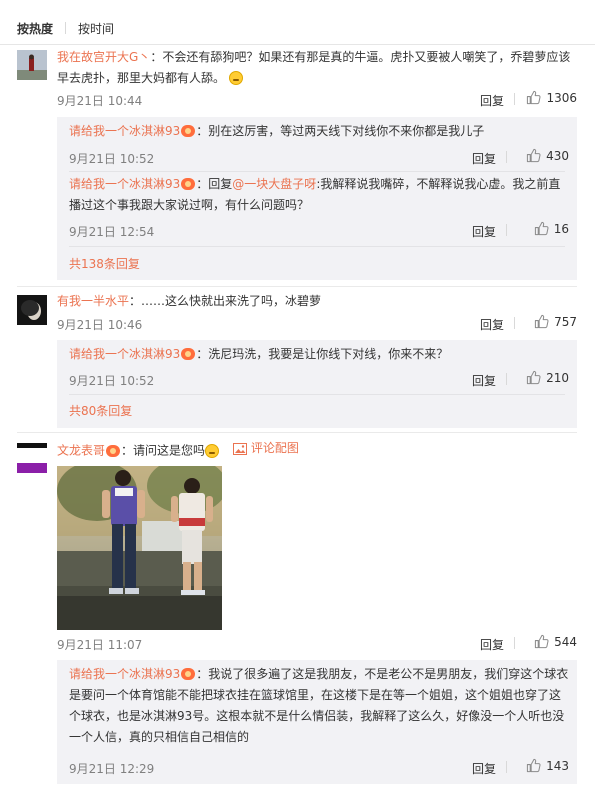 The width and height of the screenshot is (595, 787). What do you see at coordinates (557, 377) in the screenshot?
I see `like-count: 210` at bounding box center [557, 377].